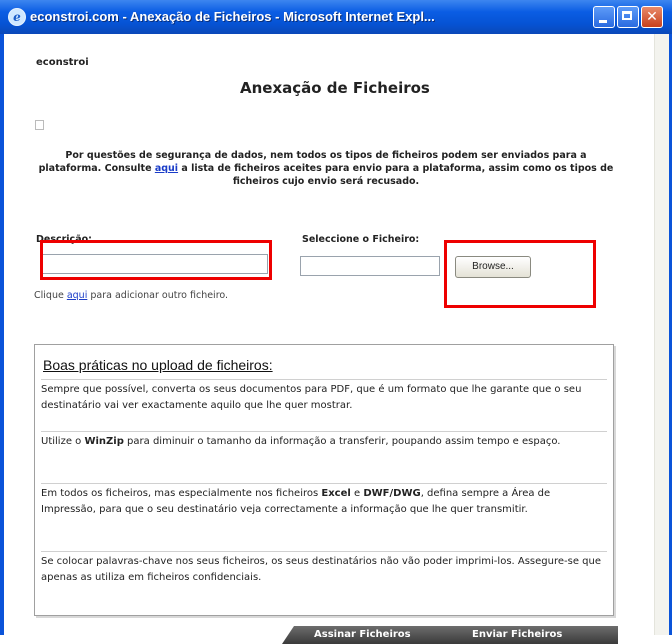 The image size is (672, 644). What do you see at coordinates (50, 295) in the screenshot?
I see `hint-text-before: Clique` at bounding box center [50, 295].